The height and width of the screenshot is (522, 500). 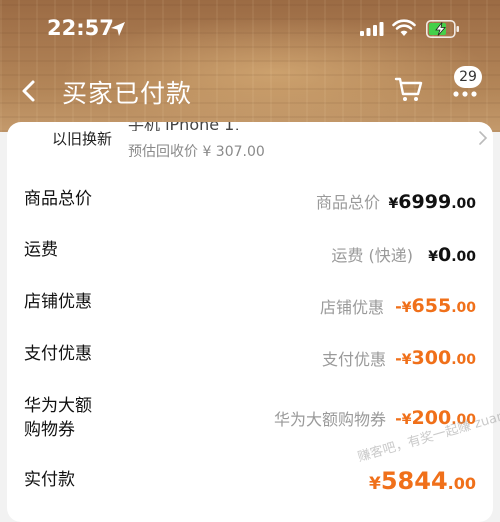 I want to click on amount-subtotal: ¥6999.00, so click(x=432, y=202).